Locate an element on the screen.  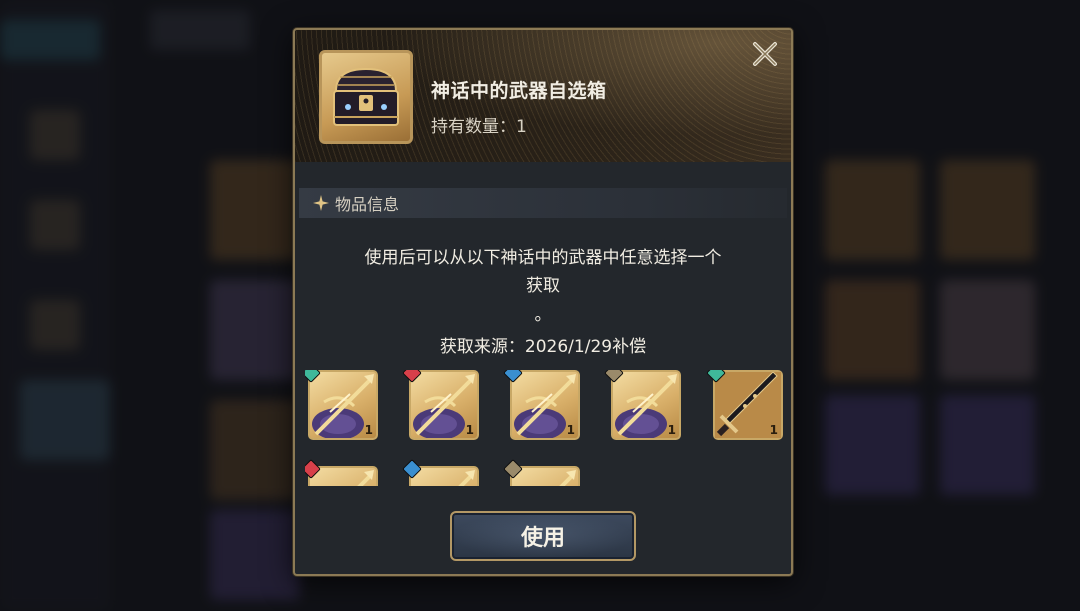
item-held-count: 持有数量：1 is located at coordinates (479, 127).